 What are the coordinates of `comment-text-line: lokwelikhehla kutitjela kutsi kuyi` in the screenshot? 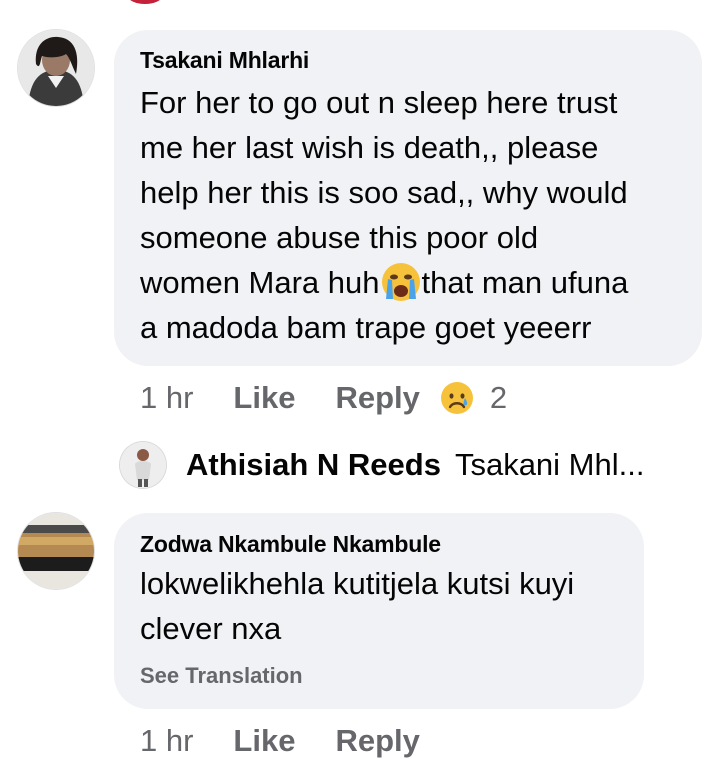 It's located at (357, 583).